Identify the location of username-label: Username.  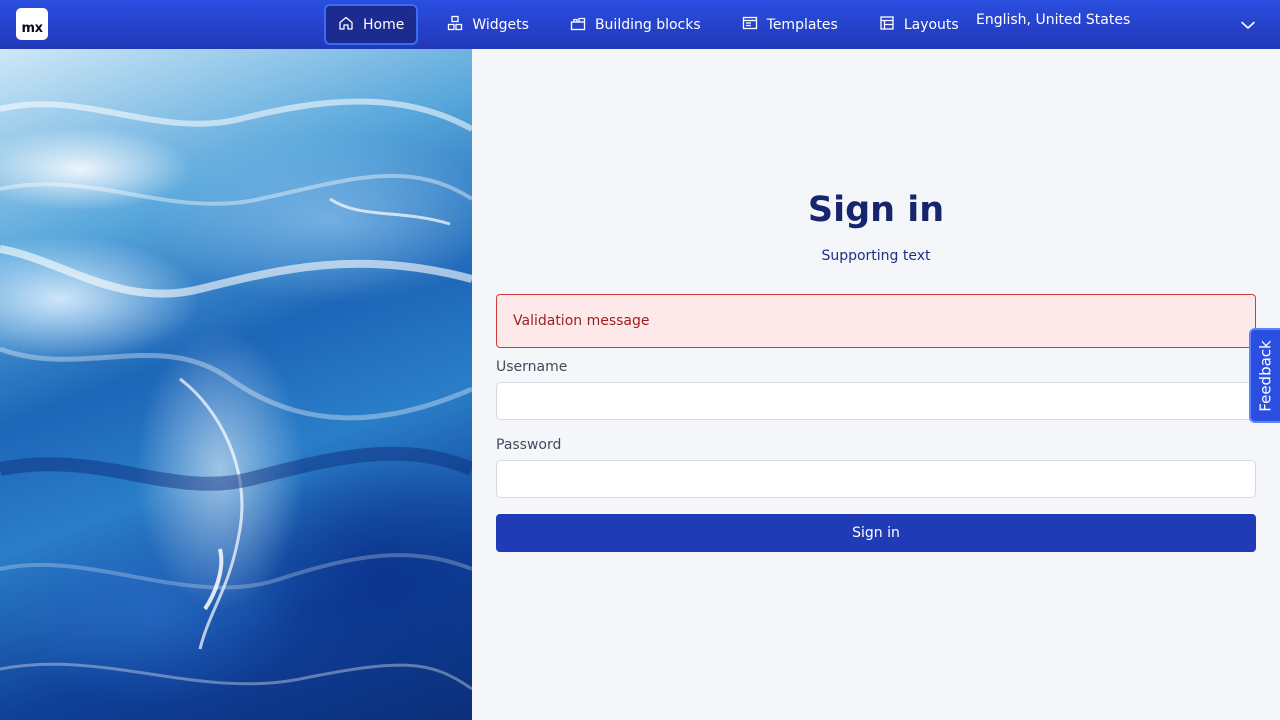
(532, 367).